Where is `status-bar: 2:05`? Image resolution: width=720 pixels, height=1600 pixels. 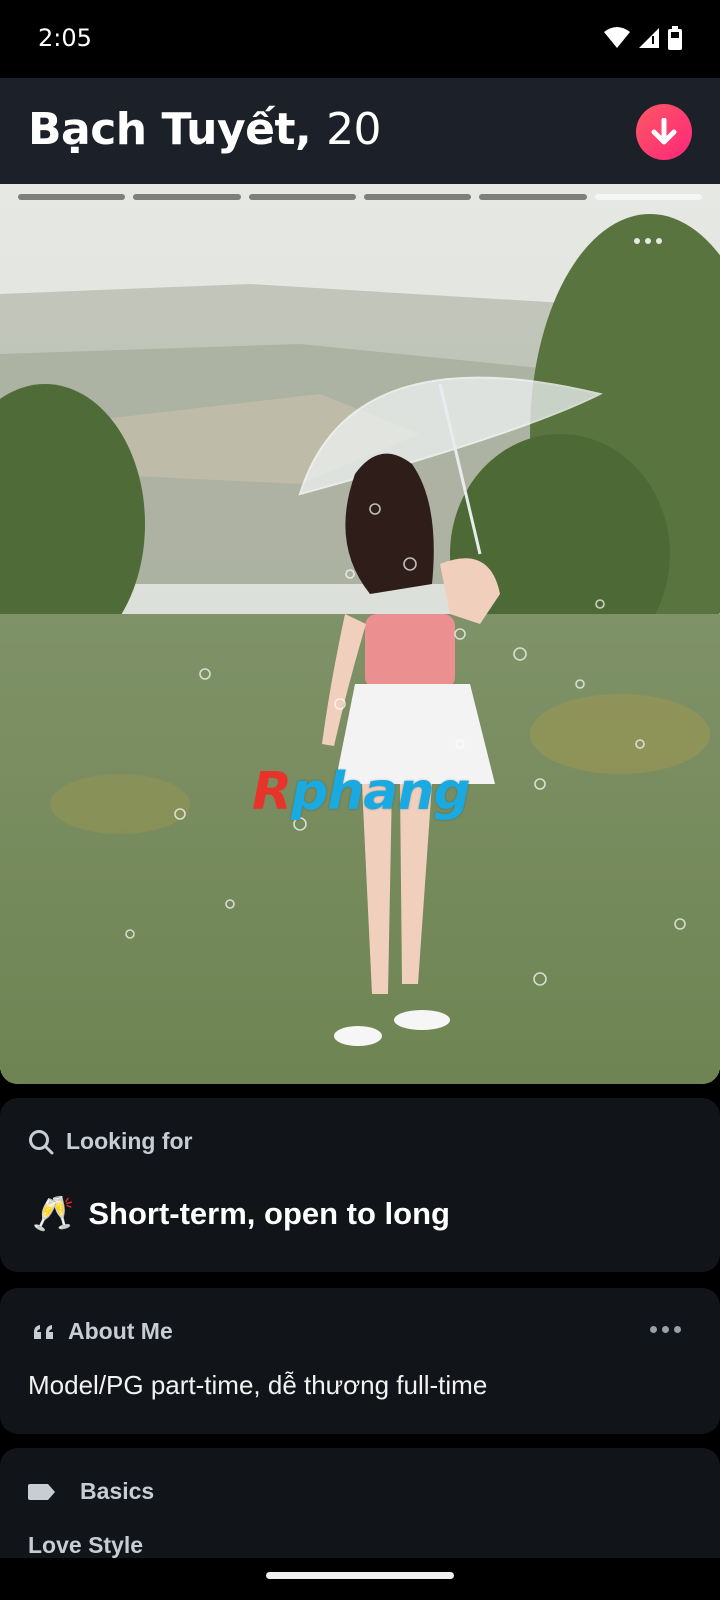 status-bar: 2:05 is located at coordinates (360, 39).